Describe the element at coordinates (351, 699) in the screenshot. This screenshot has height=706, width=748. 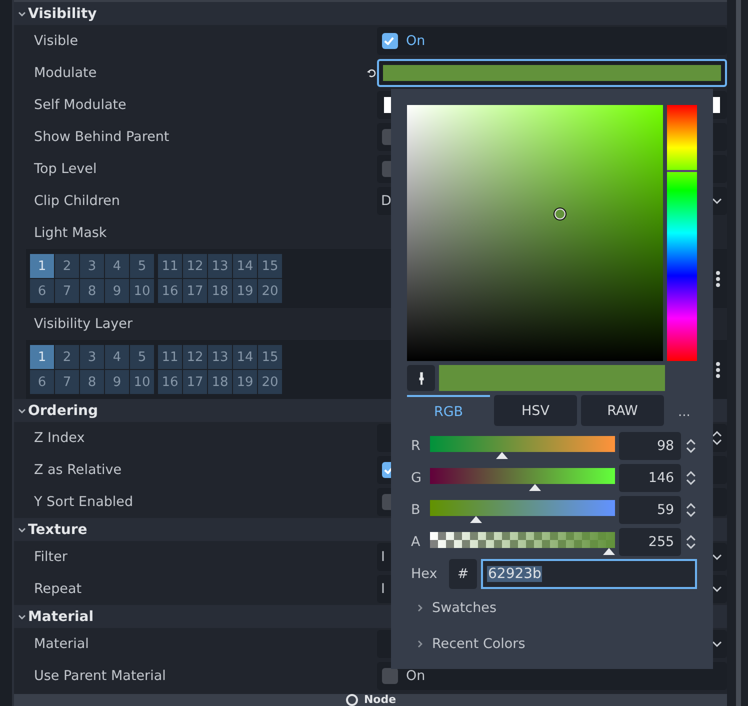
I see `node-icon` at that location.